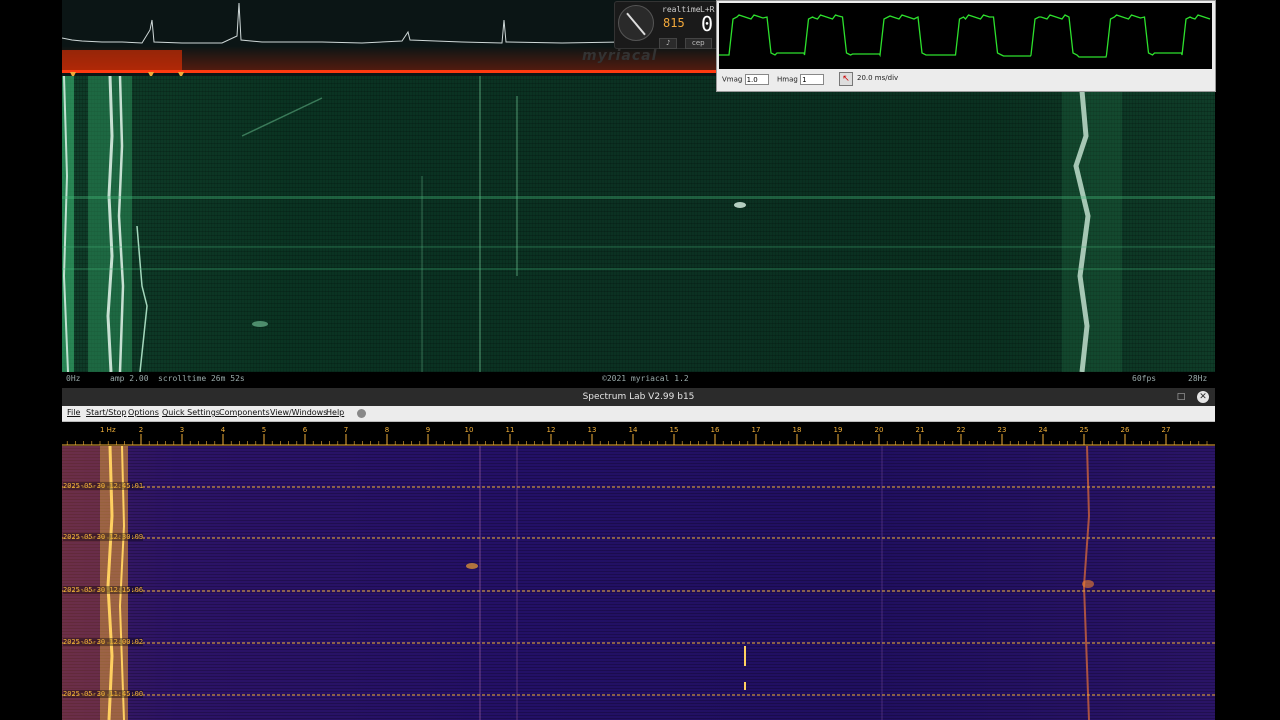  Describe the element at coordinates (797, 430) in the screenshot. I see `scale-label: 18` at that location.